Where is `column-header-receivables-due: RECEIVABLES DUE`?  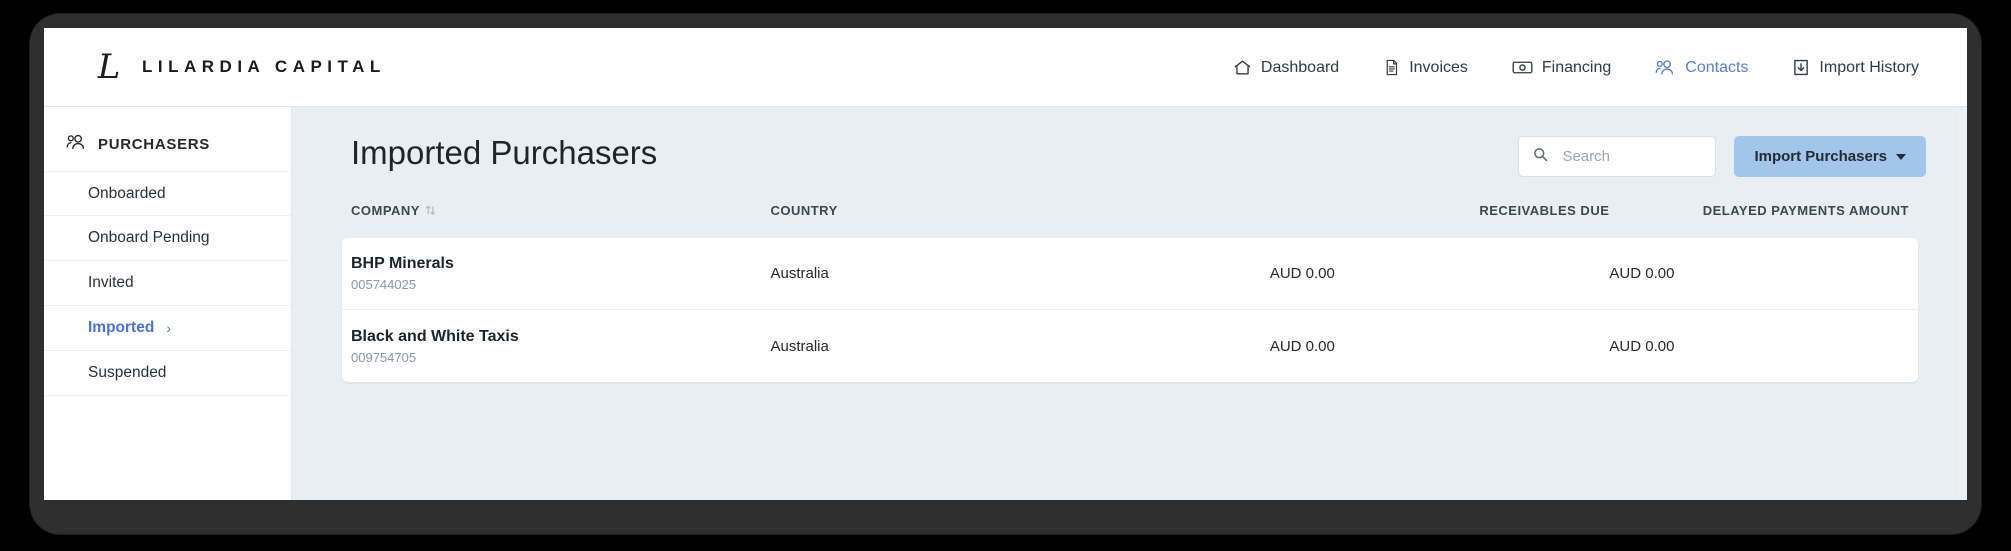
column-header-receivables-due: RECEIVABLES DUE is located at coordinates (1440, 210).